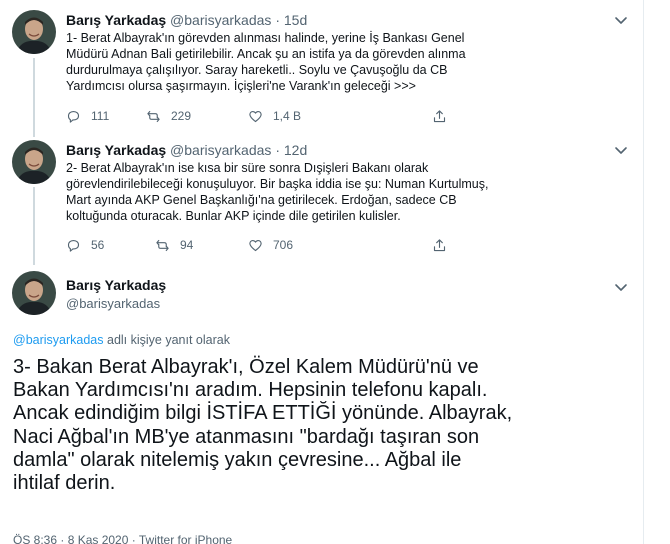  I want to click on replying-to-link: @barisyarkadas, so click(58, 340).